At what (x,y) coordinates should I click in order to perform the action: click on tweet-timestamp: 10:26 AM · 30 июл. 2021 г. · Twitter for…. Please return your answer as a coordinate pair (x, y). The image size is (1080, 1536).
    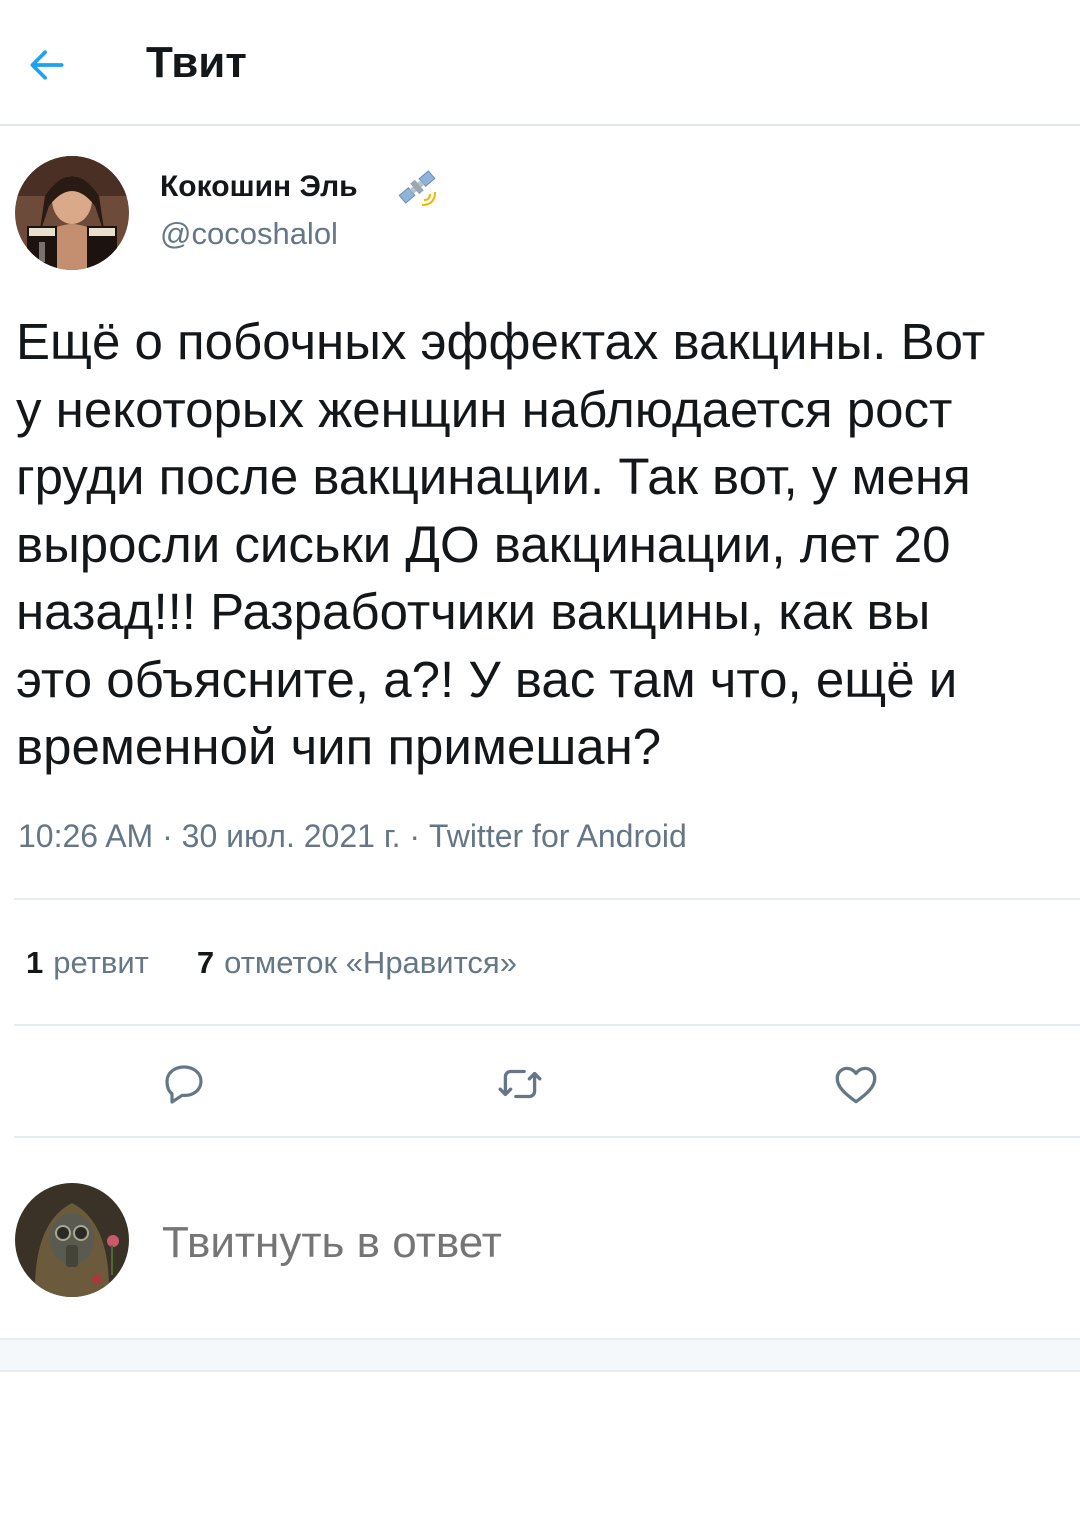
    Looking at the image, I should click on (352, 836).